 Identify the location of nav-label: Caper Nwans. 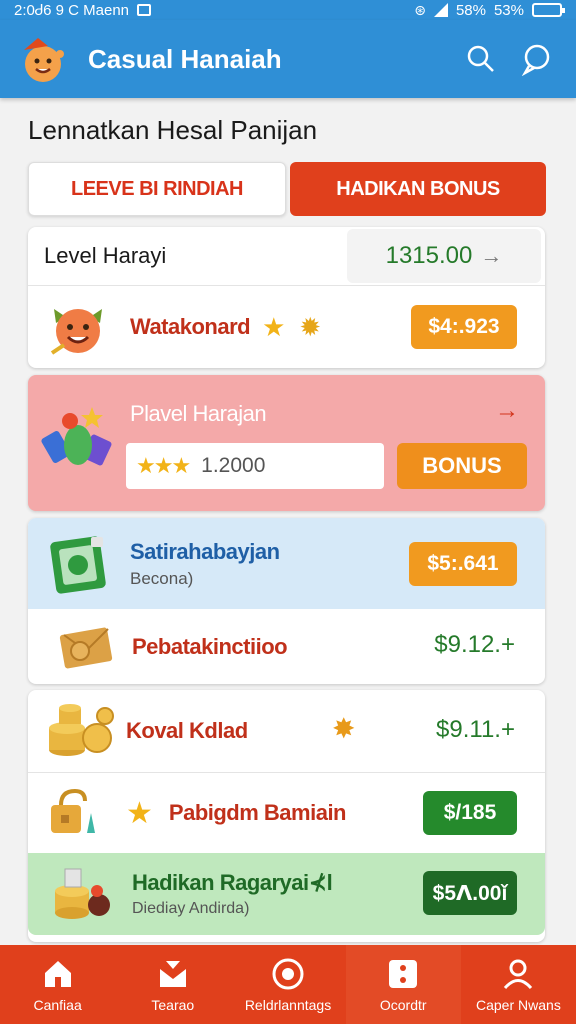
(518, 1004).